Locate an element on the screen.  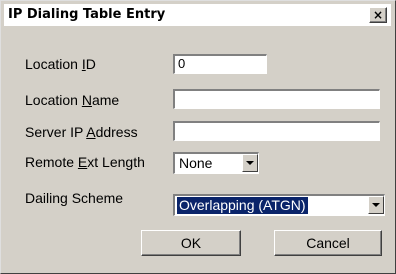
dialing-scheme-select: Overlapping (ATGN) is located at coordinates (279, 205).